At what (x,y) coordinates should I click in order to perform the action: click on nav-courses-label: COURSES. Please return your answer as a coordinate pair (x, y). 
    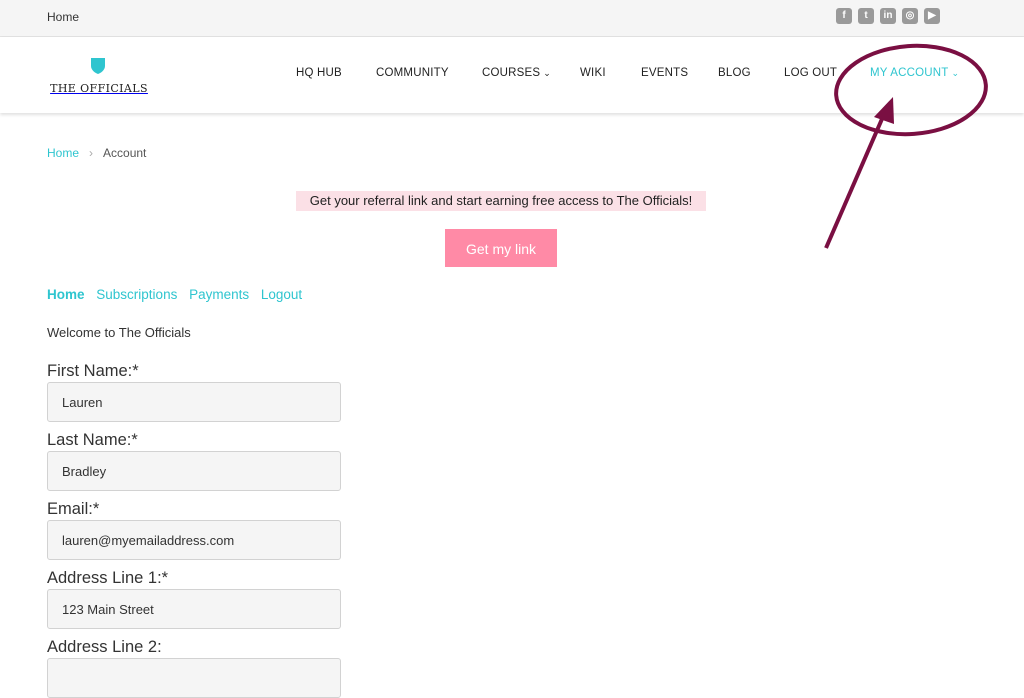
    Looking at the image, I should click on (511, 73).